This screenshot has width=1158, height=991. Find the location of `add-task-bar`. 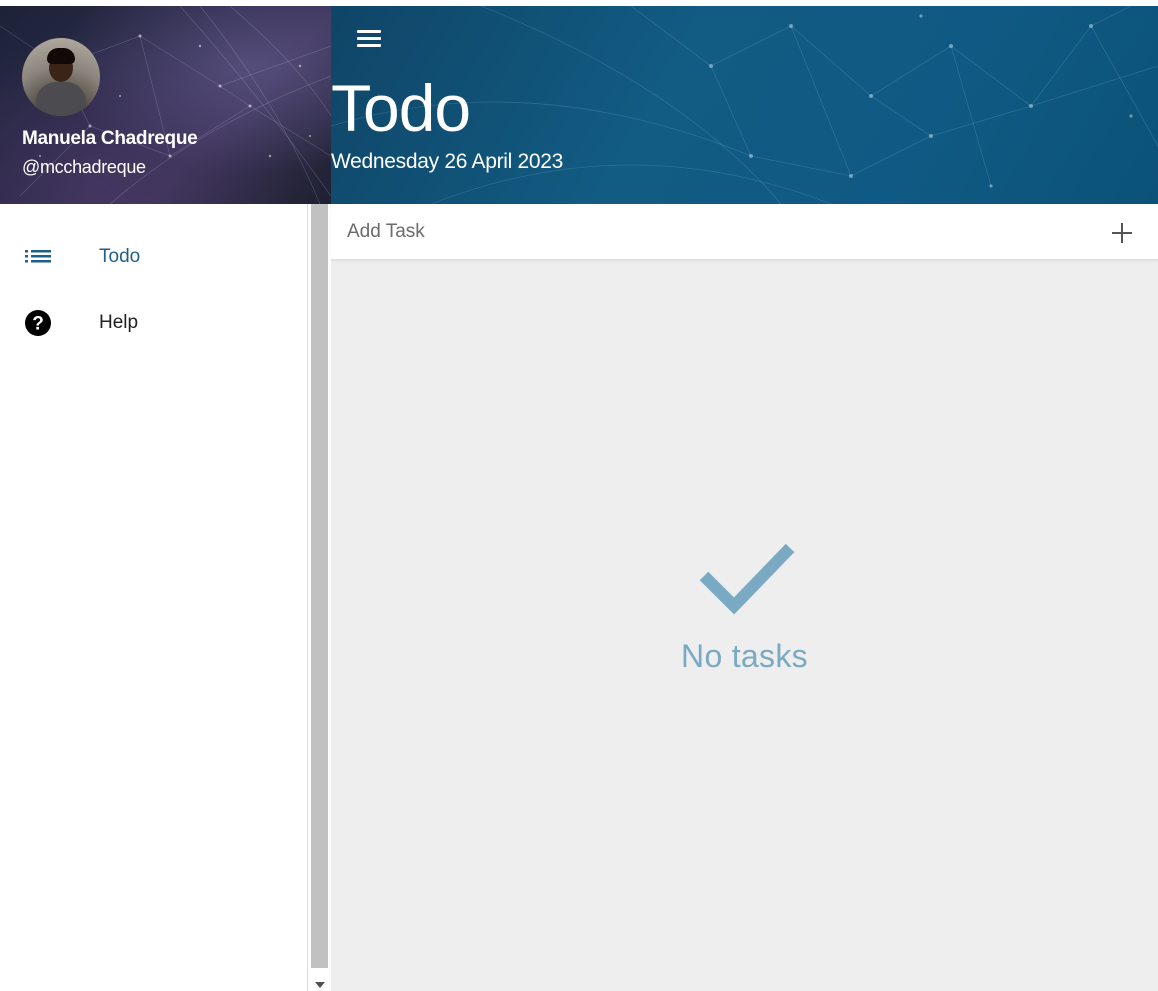

add-task-bar is located at coordinates (744, 232).